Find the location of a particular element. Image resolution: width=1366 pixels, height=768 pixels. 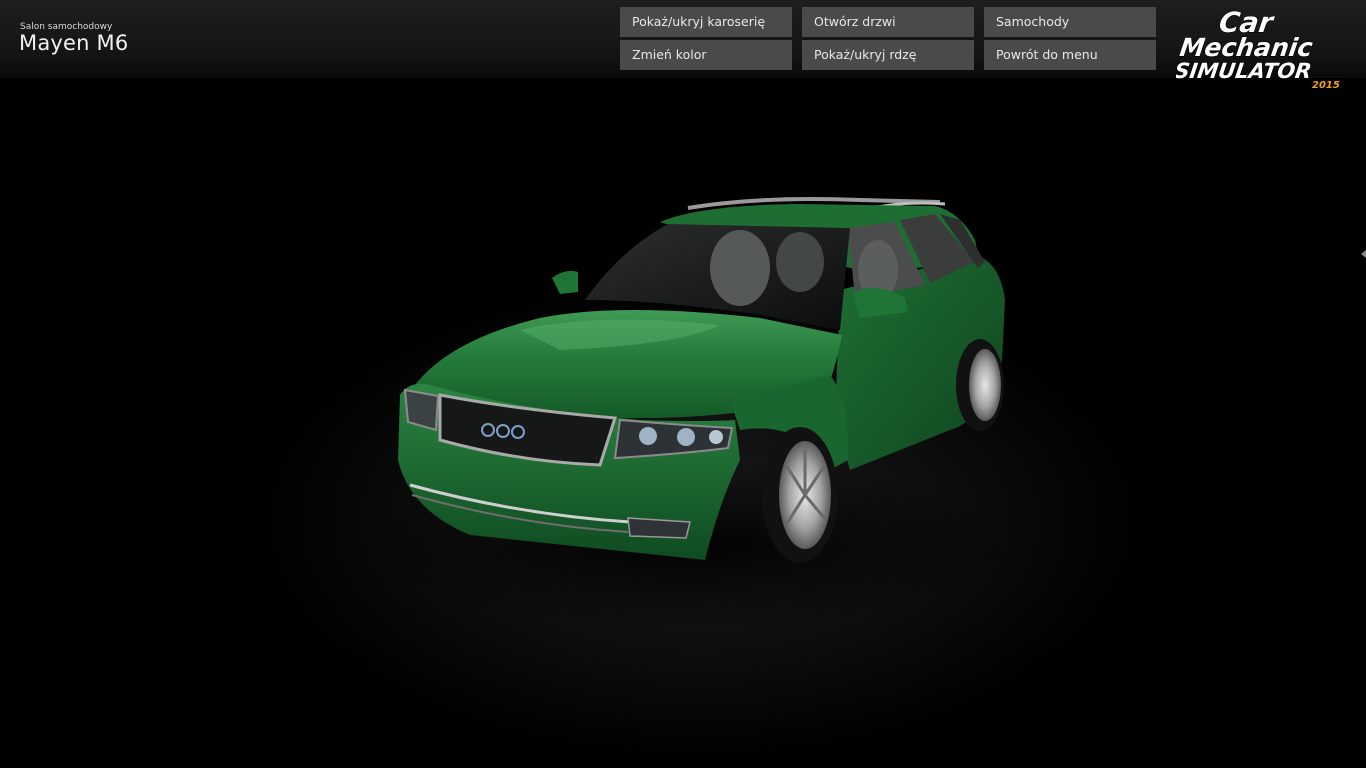

edge-indicator is located at coordinates (1363, 253).